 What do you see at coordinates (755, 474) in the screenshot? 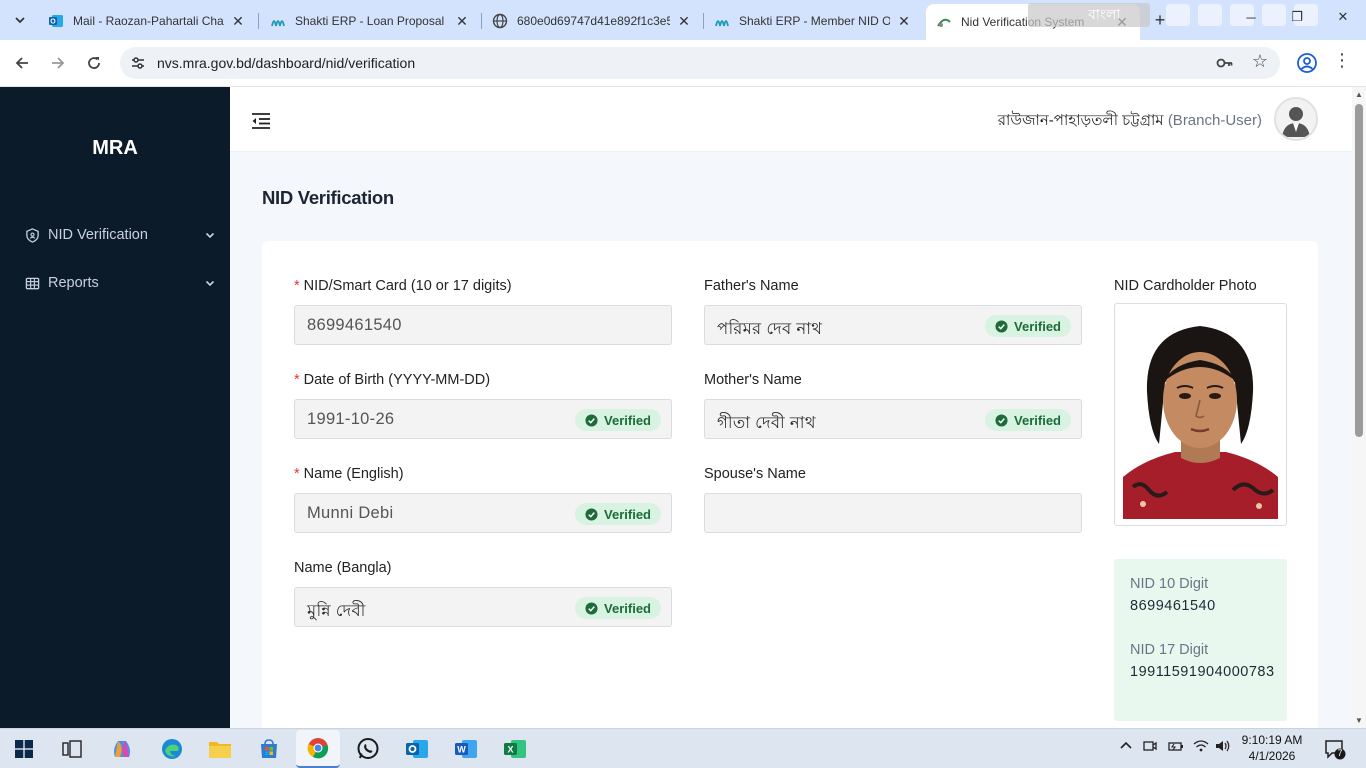
I see `spouse-label: Spouse's Name` at bounding box center [755, 474].